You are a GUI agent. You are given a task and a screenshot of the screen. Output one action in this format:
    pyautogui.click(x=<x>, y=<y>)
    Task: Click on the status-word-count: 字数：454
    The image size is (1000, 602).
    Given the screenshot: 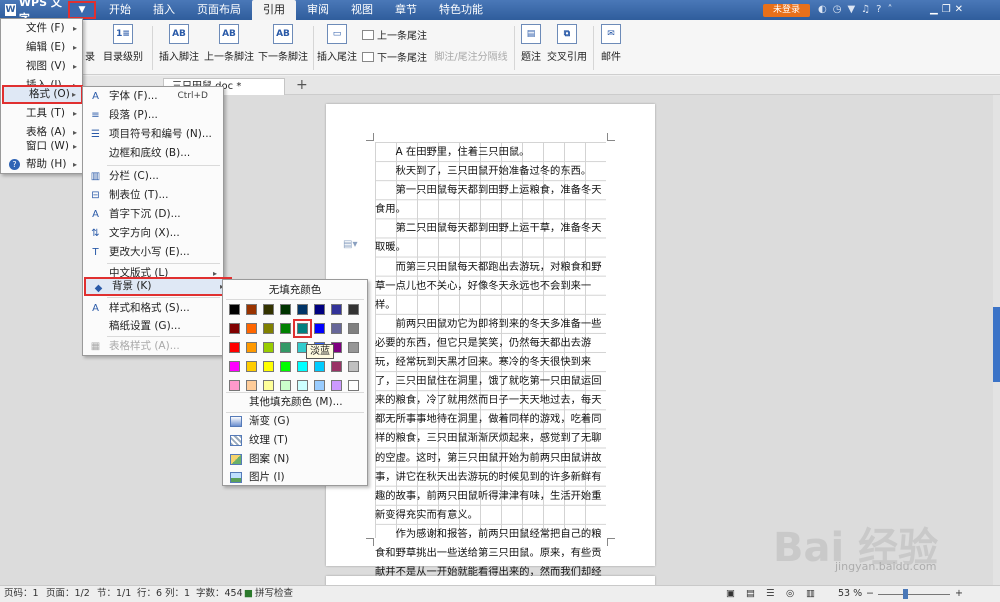 What is the action you would take?
    pyautogui.click(x=219, y=594)
    